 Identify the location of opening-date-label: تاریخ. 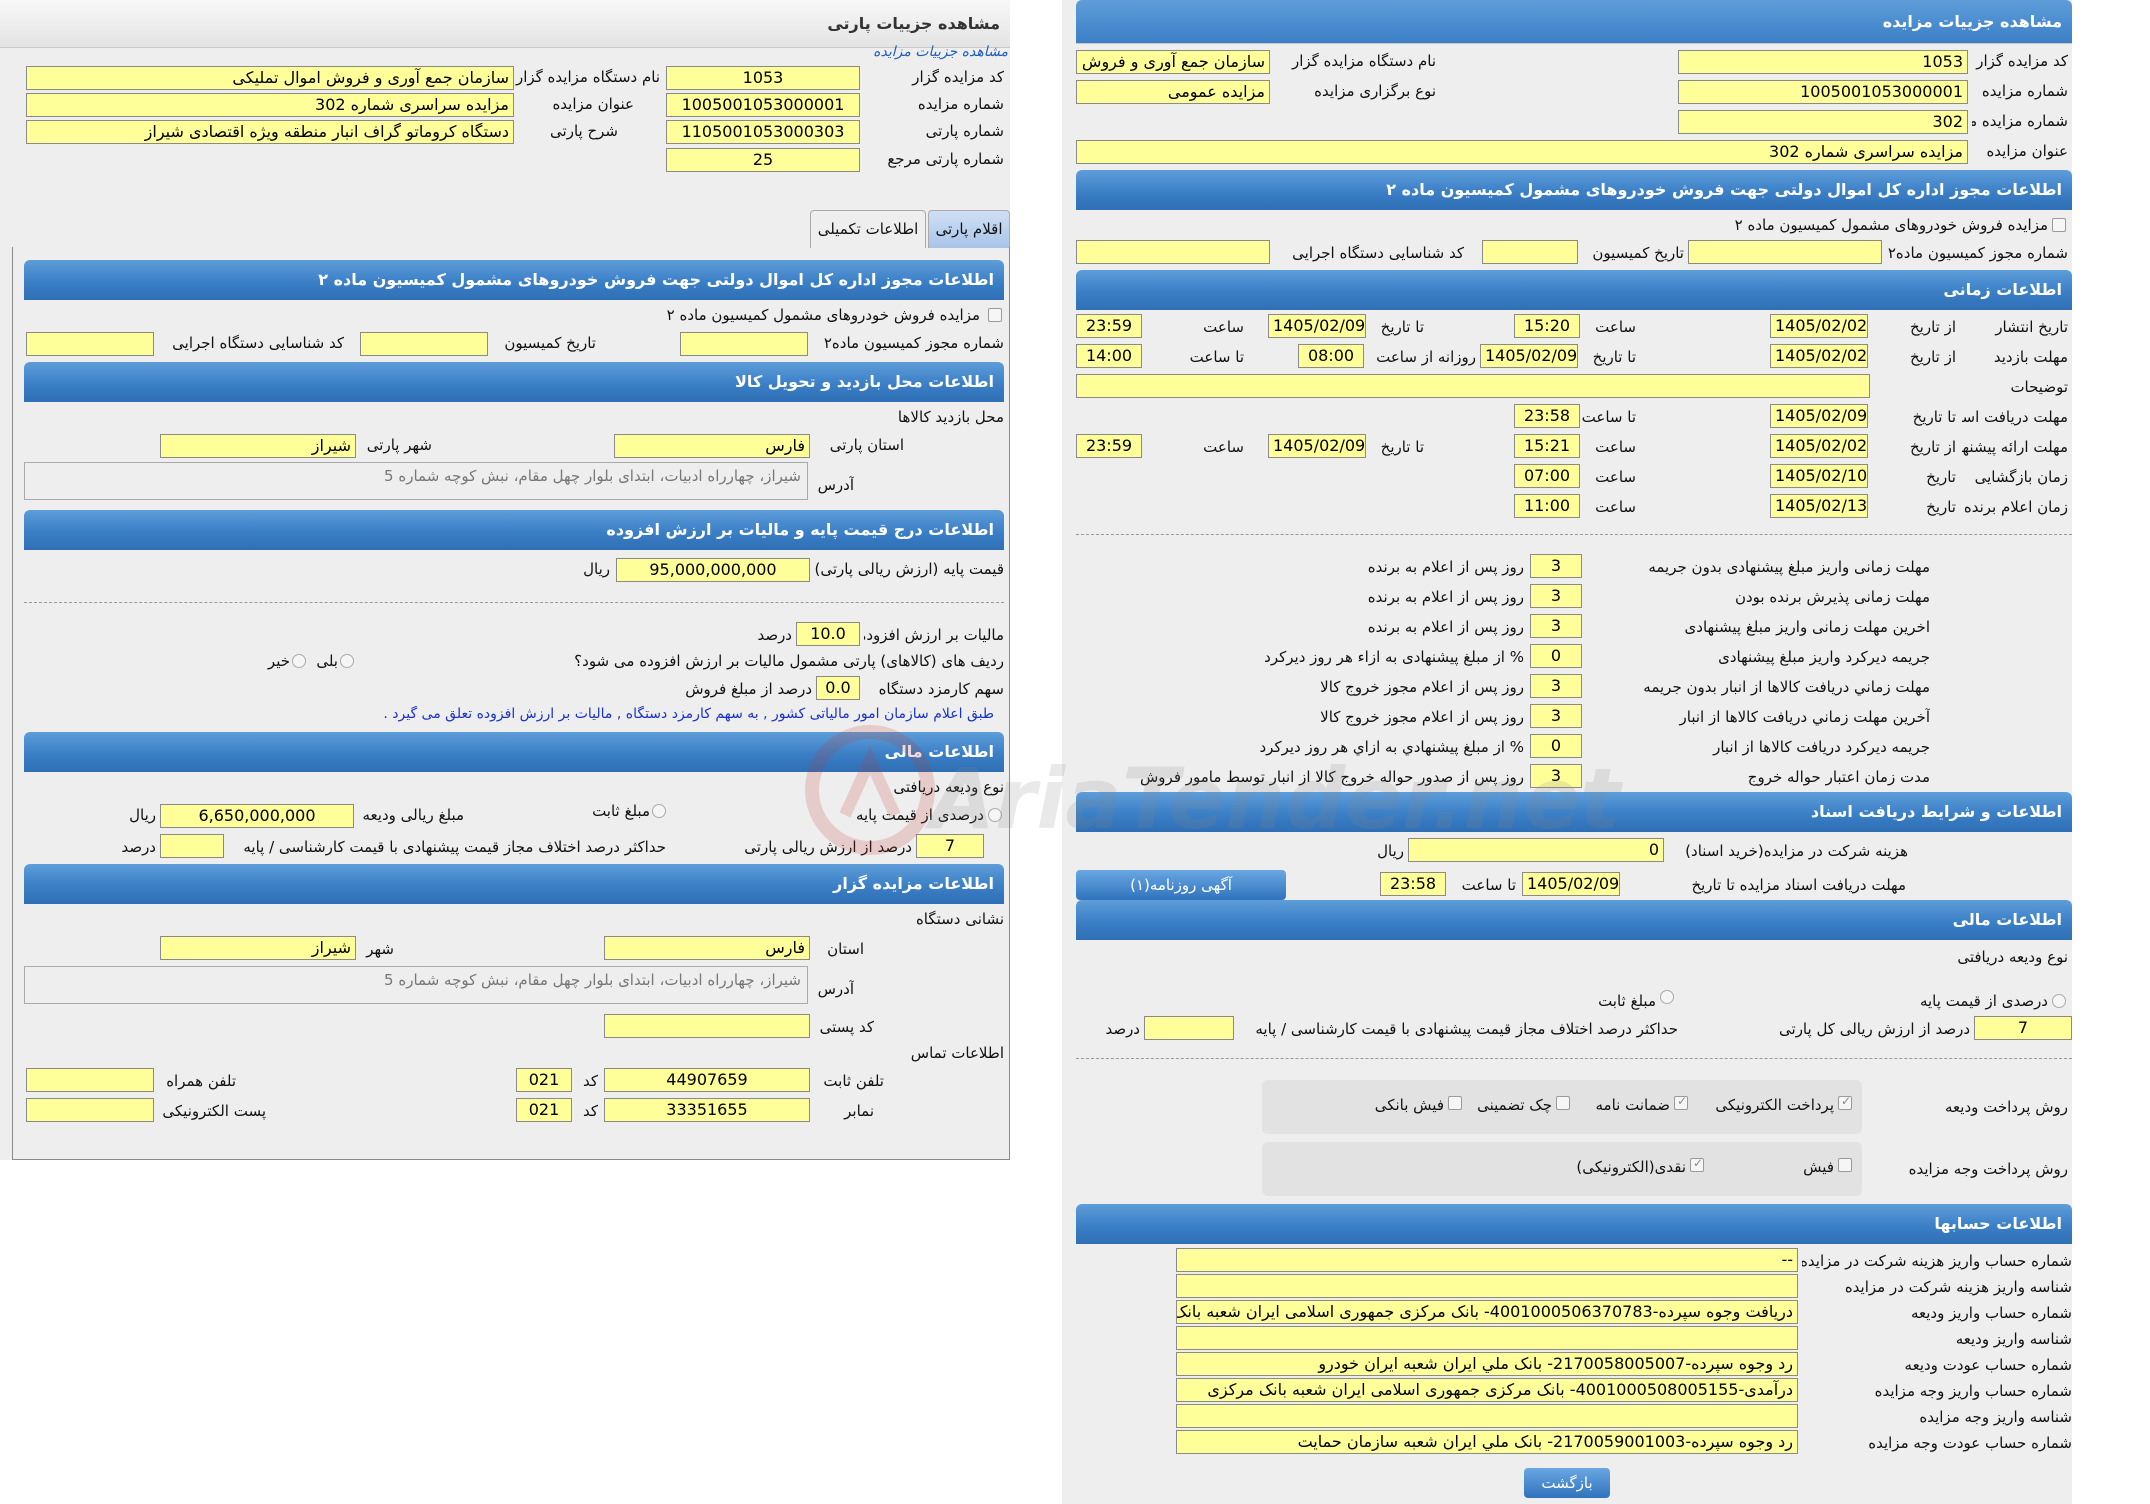
(1941, 477).